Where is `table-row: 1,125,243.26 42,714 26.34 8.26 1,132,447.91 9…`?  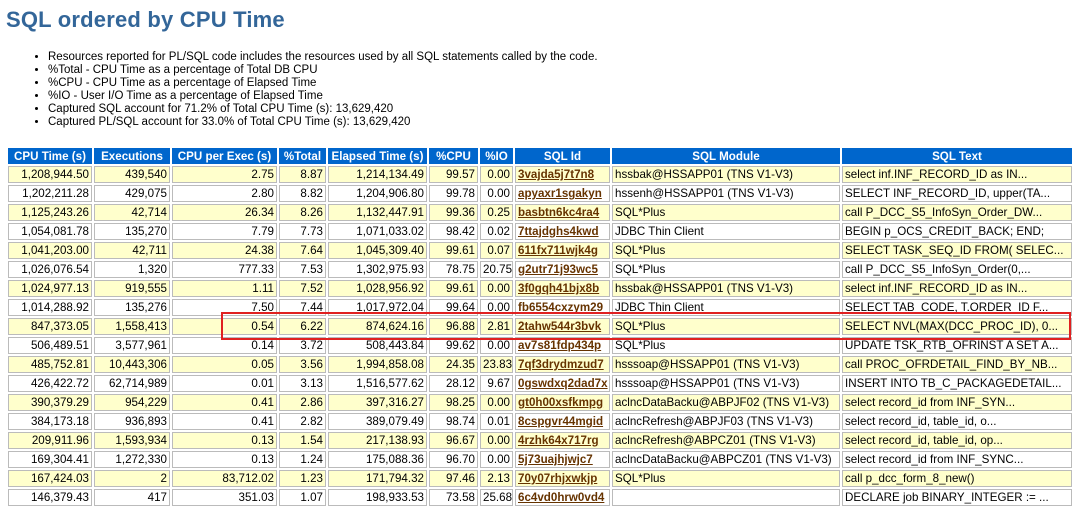
table-row: 1,125,243.26 42,714 26.34 8.26 1,132,447.91 9… is located at coordinates (540, 212).